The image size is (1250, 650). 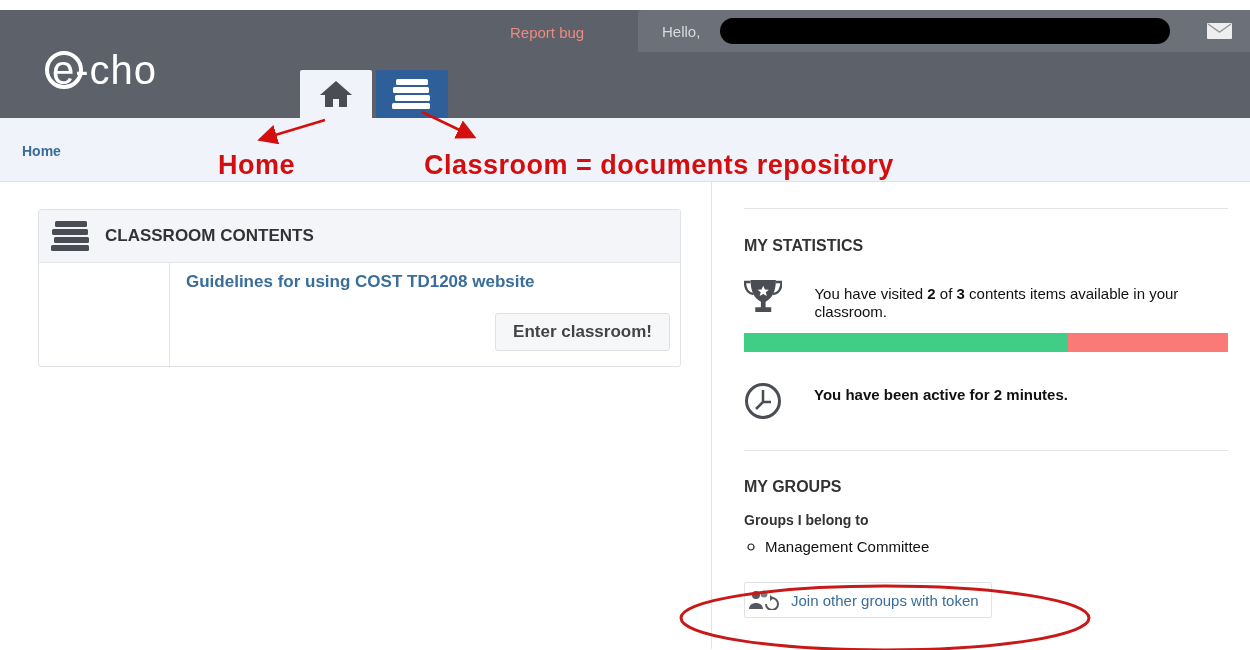 I want to click on group-icon, so click(x=764, y=600).